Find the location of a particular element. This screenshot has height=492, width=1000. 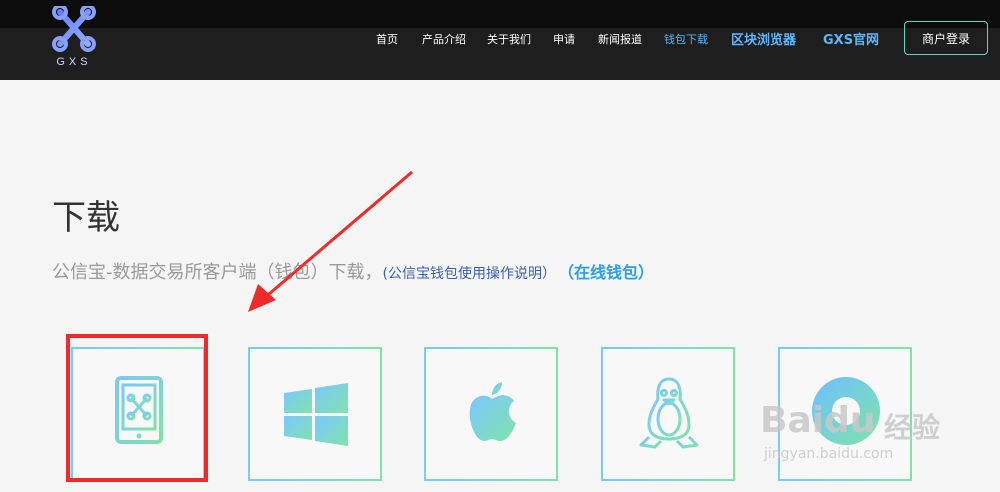

watermark-brand: Baidu is located at coordinates (818, 420).